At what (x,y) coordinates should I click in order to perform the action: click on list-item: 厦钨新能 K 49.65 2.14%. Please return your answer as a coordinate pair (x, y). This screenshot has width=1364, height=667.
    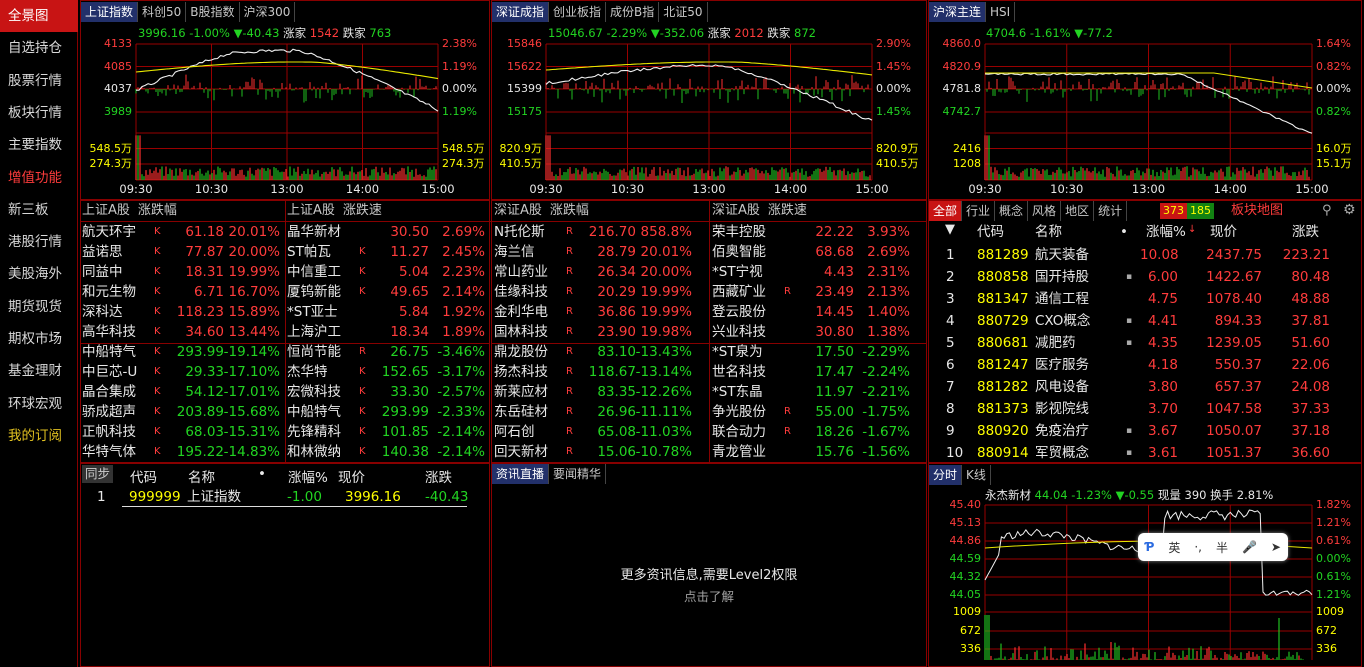
    Looking at the image, I should click on (387, 292).